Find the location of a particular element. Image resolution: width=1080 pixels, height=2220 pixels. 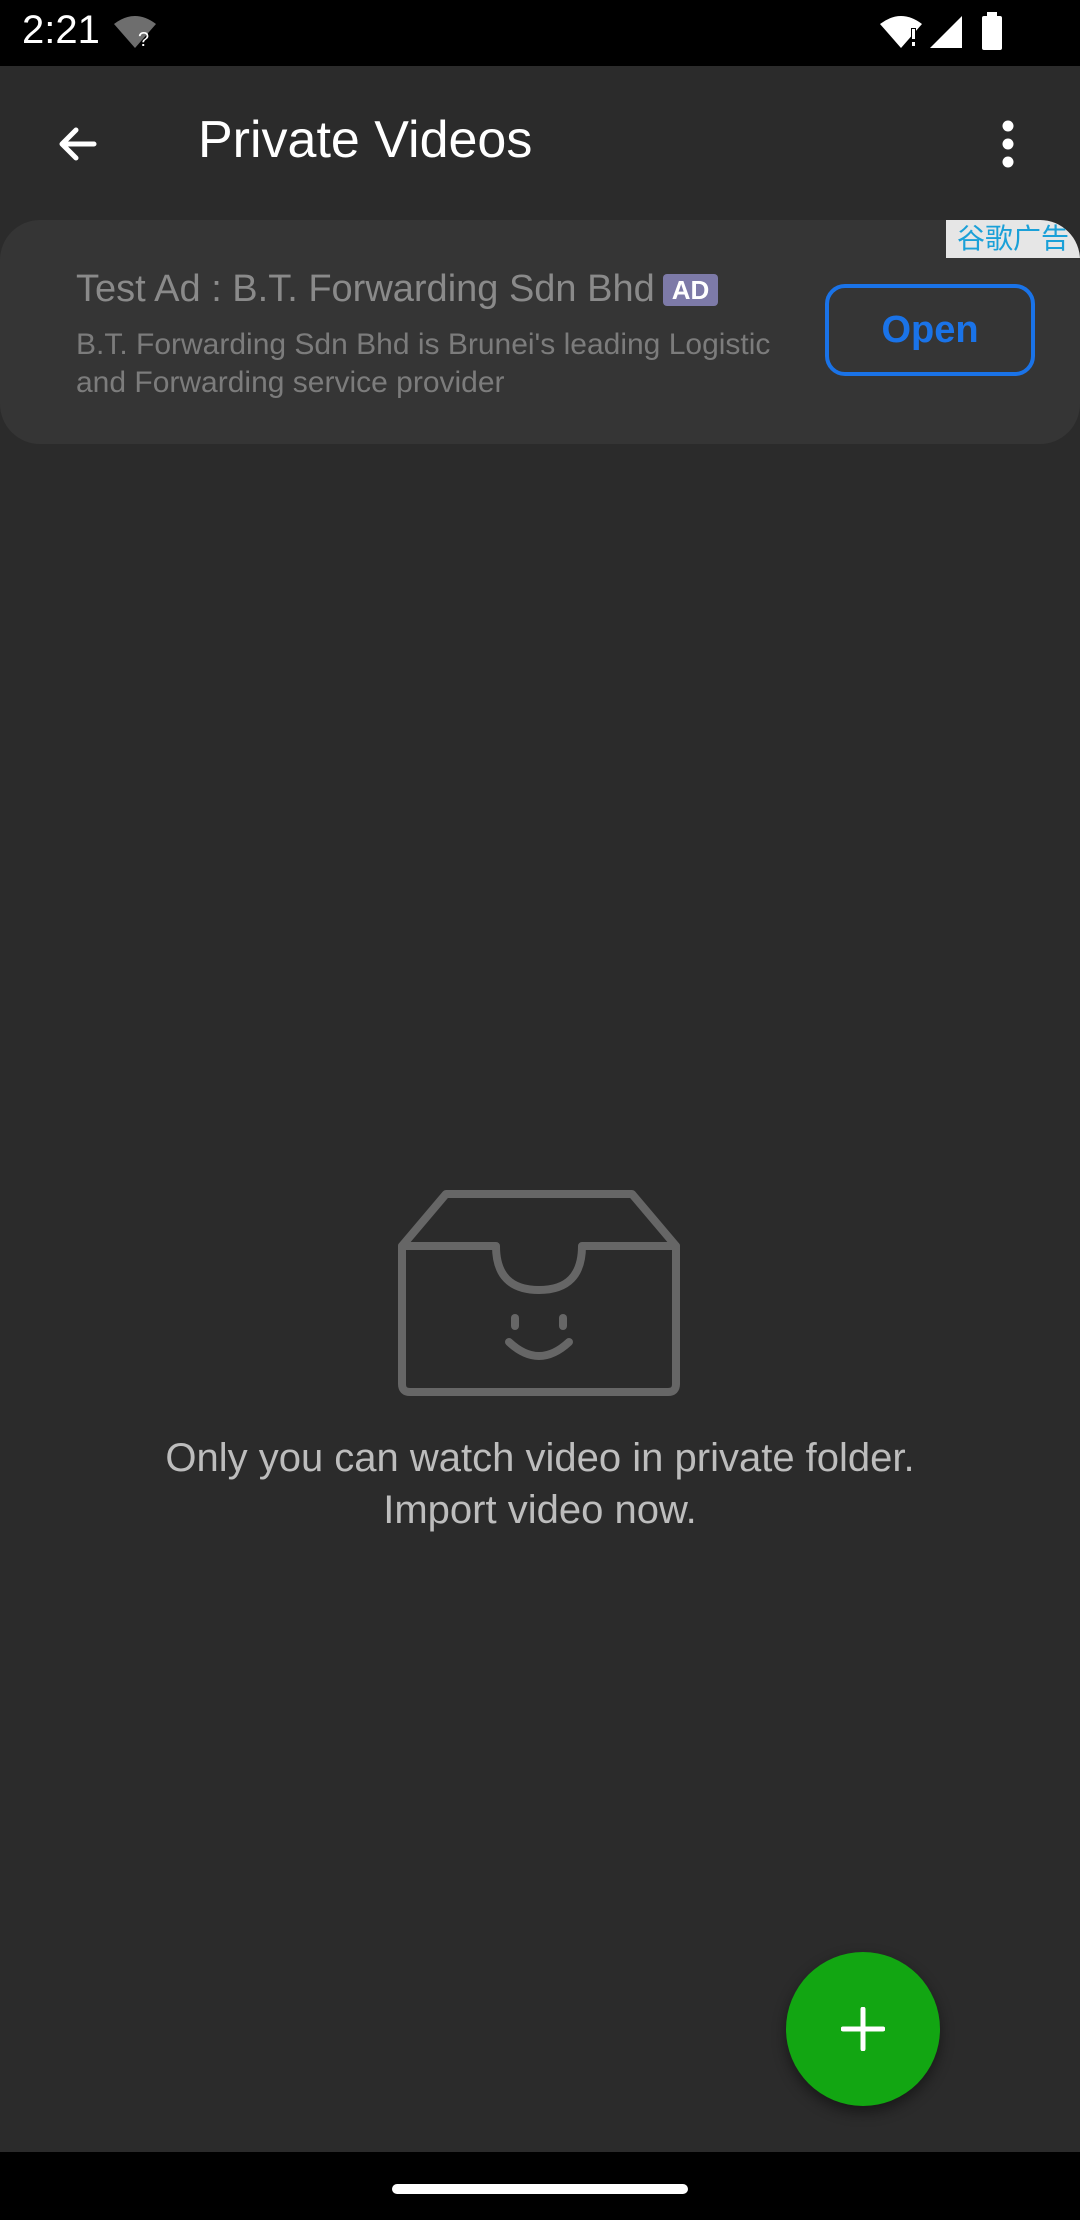

battery-icon is located at coordinates (992, 34).